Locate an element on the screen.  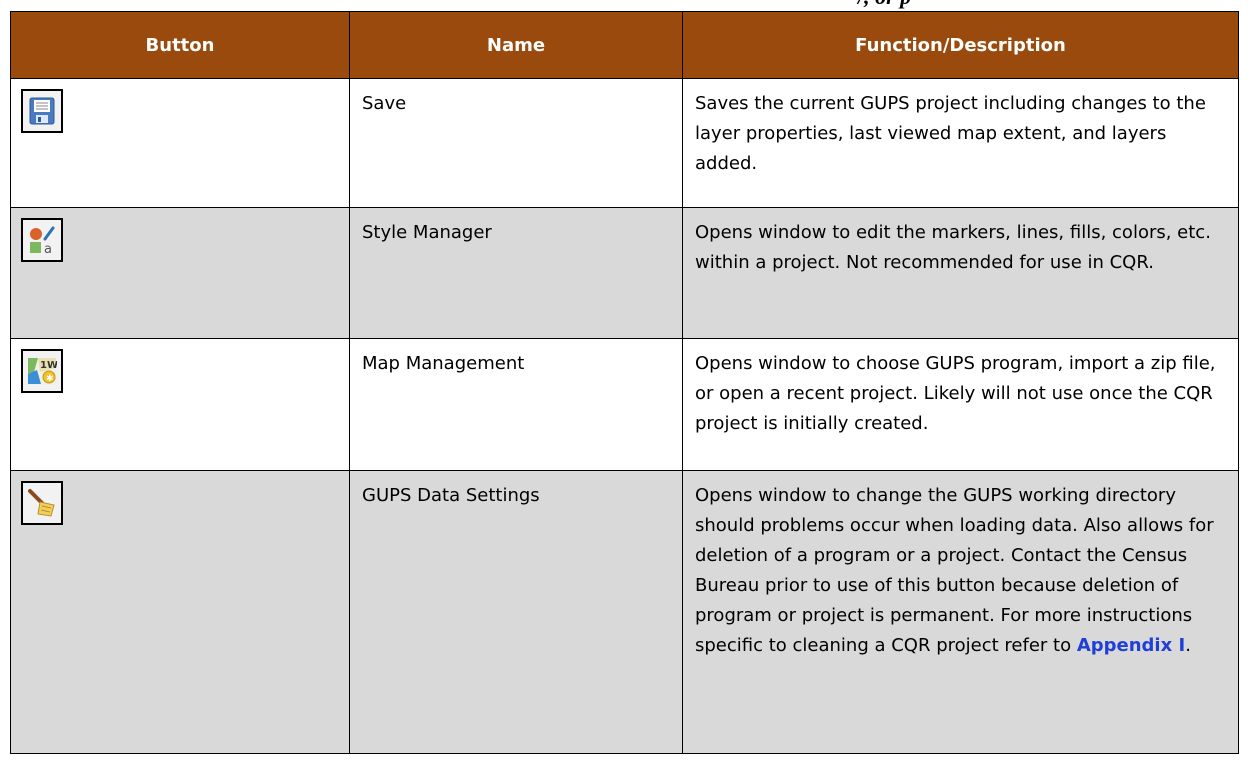
description-end: . is located at coordinates (1188, 645).